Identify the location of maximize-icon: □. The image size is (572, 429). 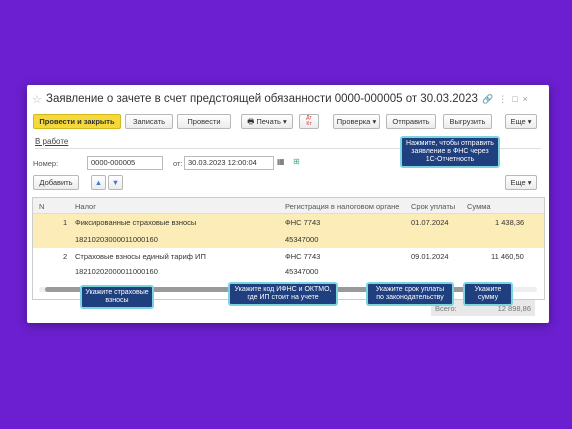
(517, 99).